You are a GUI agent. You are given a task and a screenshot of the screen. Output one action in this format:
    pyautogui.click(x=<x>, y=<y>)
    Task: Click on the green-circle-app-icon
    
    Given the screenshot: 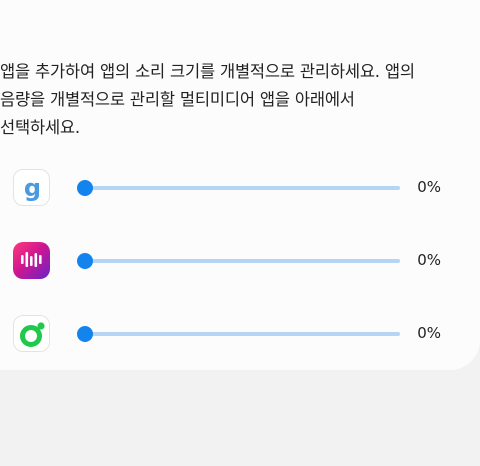 What is the action you would take?
    pyautogui.click(x=31, y=333)
    